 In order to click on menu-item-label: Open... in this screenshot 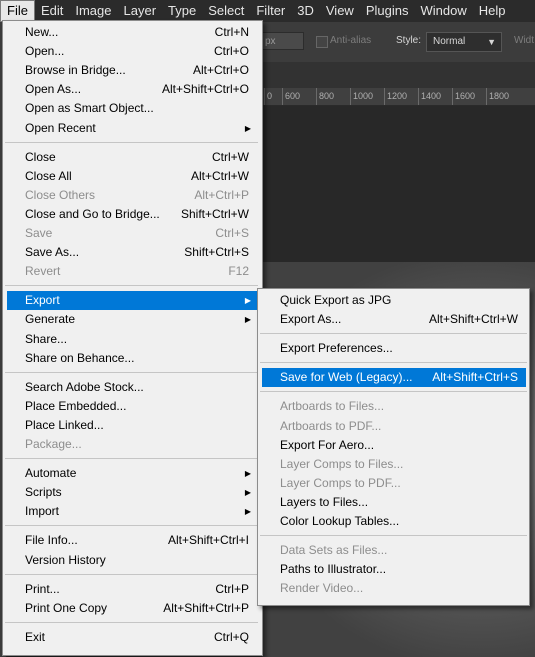, I will do `click(45, 51)`.